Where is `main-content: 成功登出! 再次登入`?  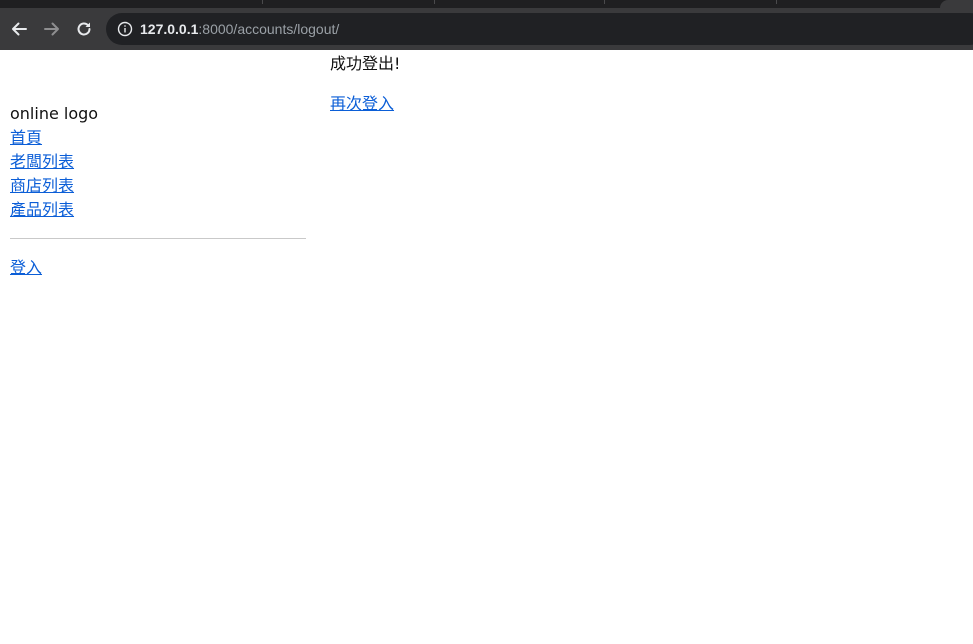
main-content: 成功登出! 再次登入 is located at coordinates (630, 84).